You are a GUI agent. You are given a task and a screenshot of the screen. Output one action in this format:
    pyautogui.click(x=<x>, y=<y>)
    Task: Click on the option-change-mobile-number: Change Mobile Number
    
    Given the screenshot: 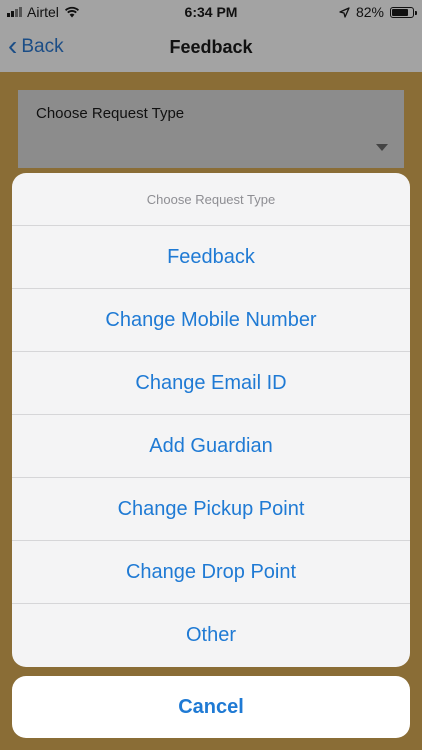 What is the action you would take?
    pyautogui.click(x=211, y=320)
    